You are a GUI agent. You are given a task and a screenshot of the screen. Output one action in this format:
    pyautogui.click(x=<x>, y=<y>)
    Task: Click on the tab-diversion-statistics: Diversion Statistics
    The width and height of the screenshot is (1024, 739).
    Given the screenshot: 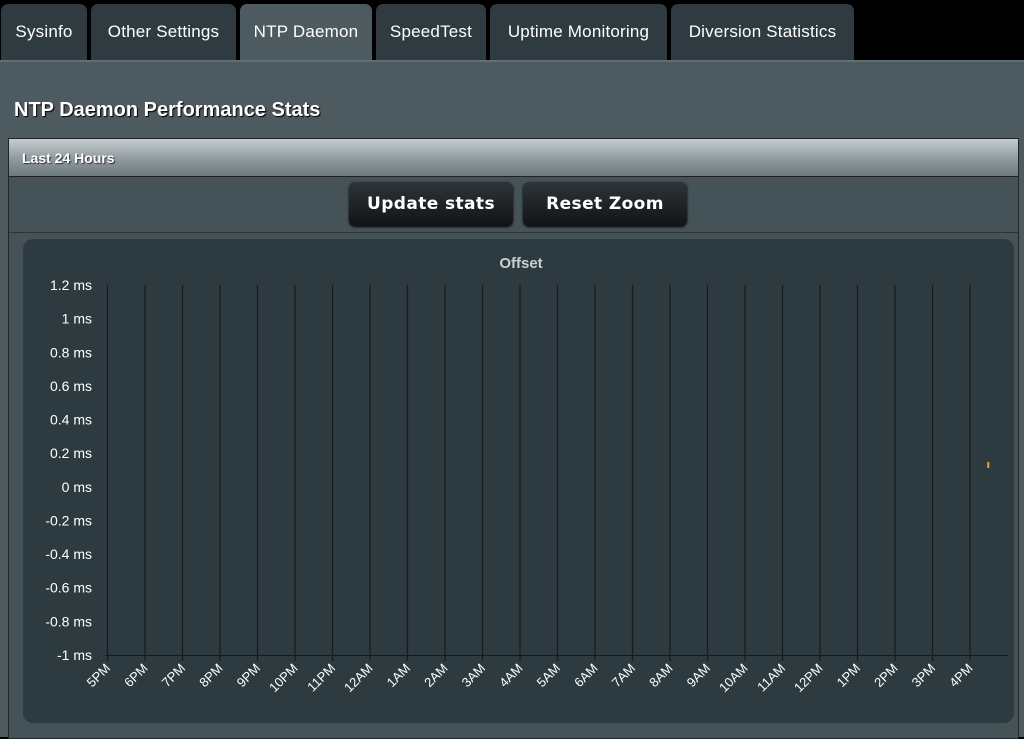 What is the action you would take?
    pyautogui.click(x=762, y=32)
    